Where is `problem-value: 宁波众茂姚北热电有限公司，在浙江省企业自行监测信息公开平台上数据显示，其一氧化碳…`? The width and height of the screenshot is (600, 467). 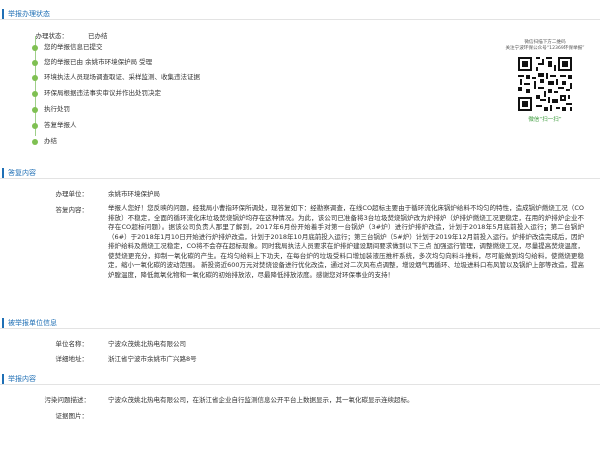
problem-value: 宁波众茂姚北热电有限公司，在浙江省企业自行监测信息公开平台上数据显示，其一氧化碳… is located at coordinates (261, 400).